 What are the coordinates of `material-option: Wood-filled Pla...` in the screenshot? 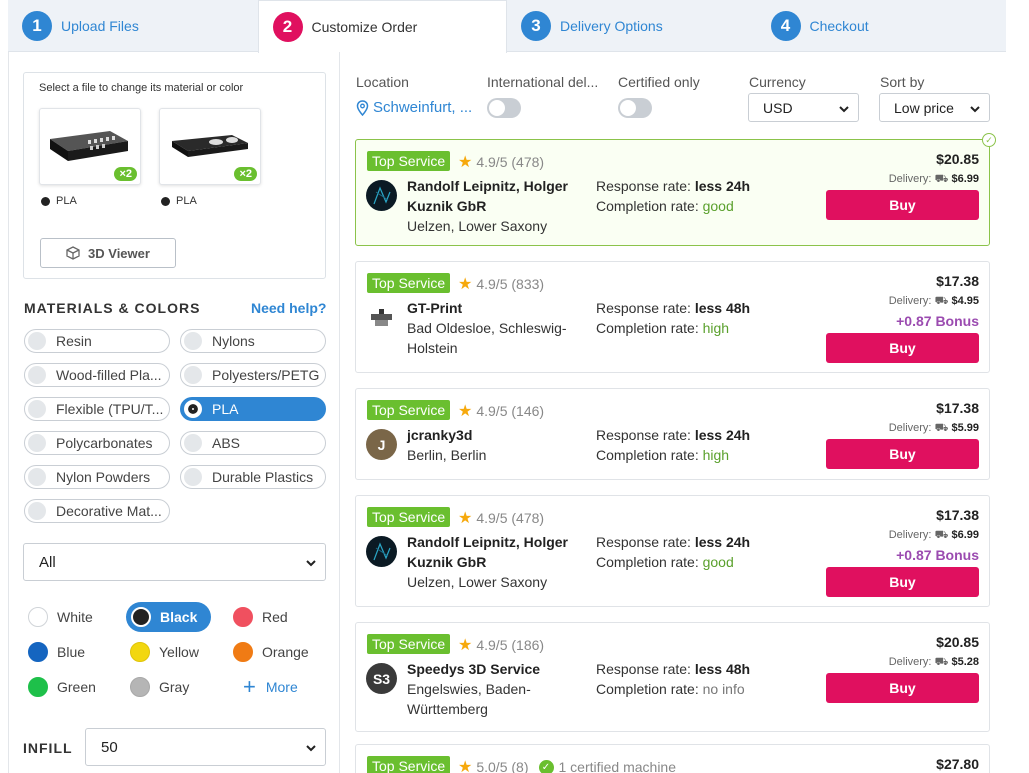 It's located at (97, 375).